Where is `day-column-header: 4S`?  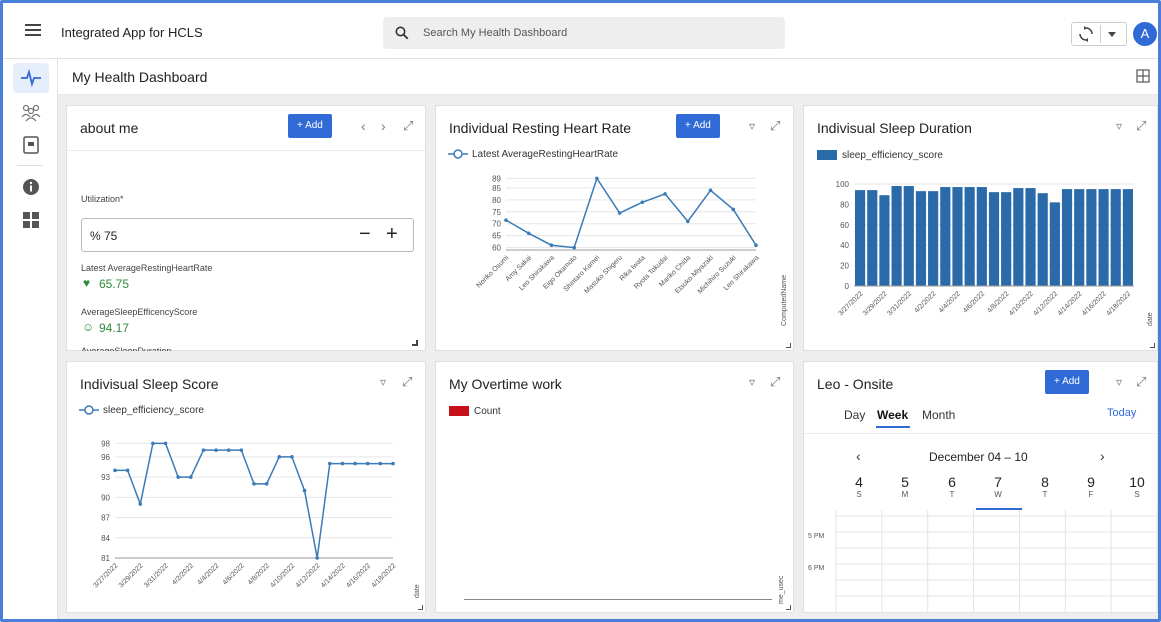
day-column-header: 4S is located at coordinates (859, 486).